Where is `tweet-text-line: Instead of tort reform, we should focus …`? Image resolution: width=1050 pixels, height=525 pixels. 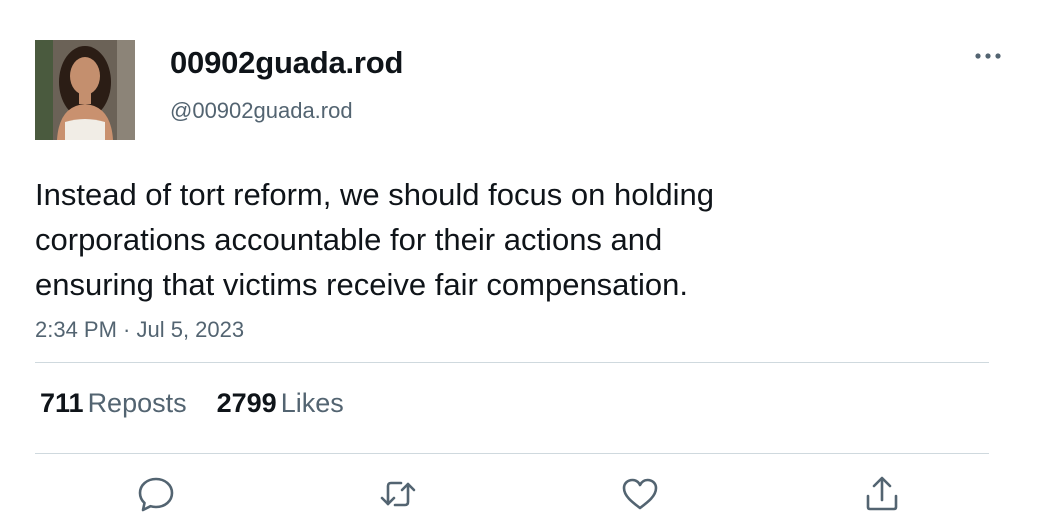 tweet-text-line: Instead of tort reform, we should focus … is located at coordinates (374, 194).